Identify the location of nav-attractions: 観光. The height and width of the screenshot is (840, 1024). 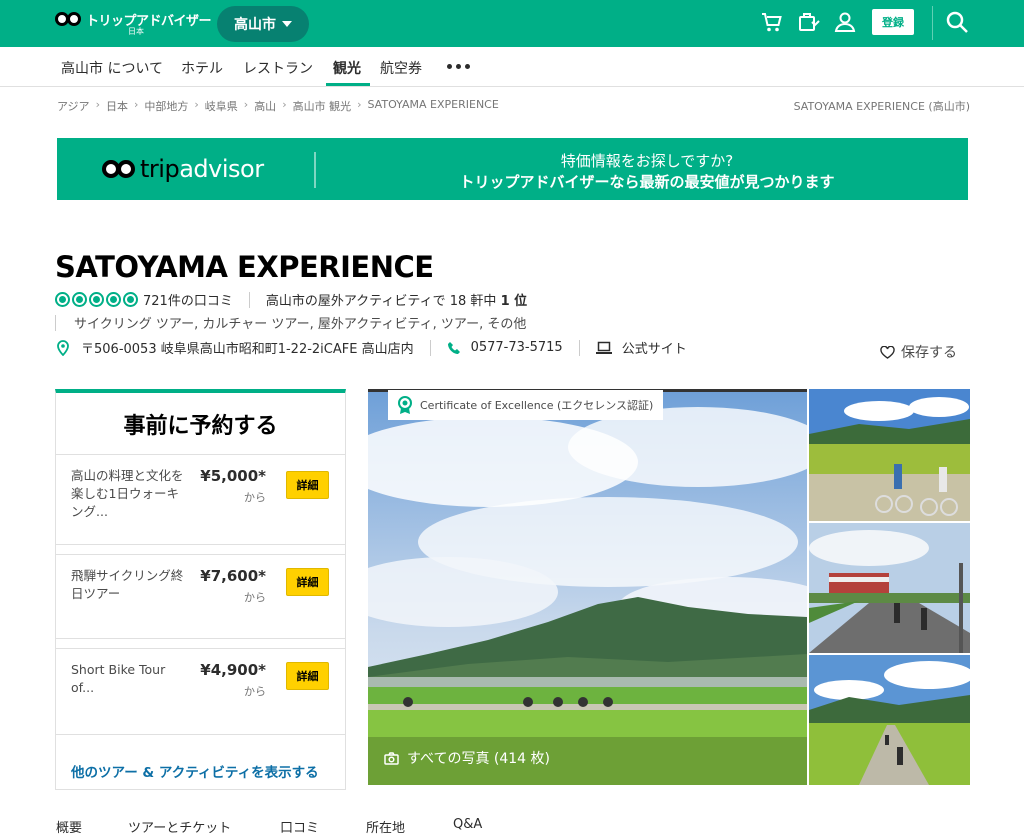
(347, 68).